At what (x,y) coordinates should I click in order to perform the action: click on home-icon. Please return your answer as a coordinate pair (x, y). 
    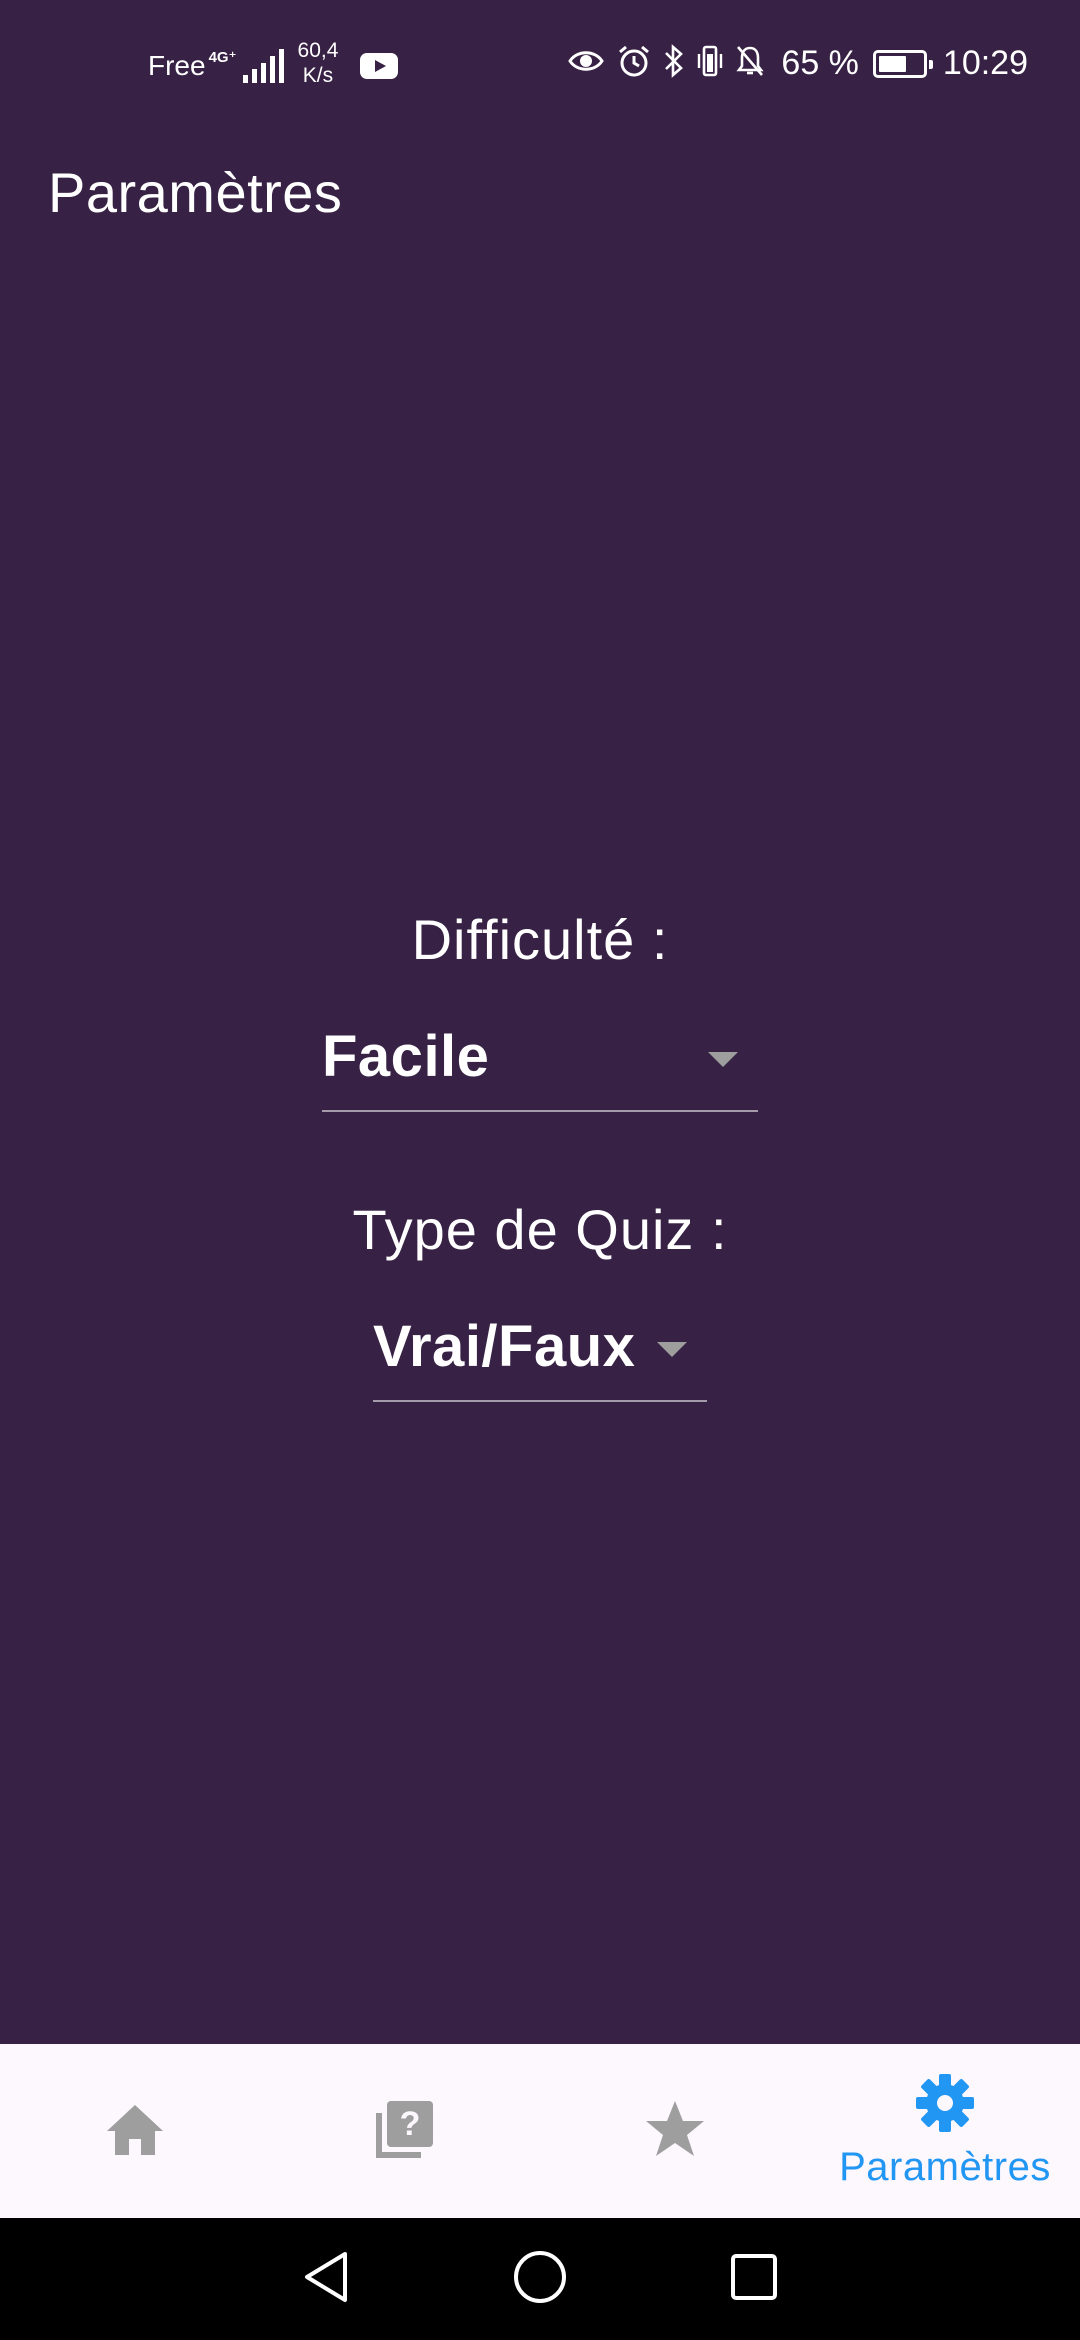
    Looking at the image, I should click on (135, 2131).